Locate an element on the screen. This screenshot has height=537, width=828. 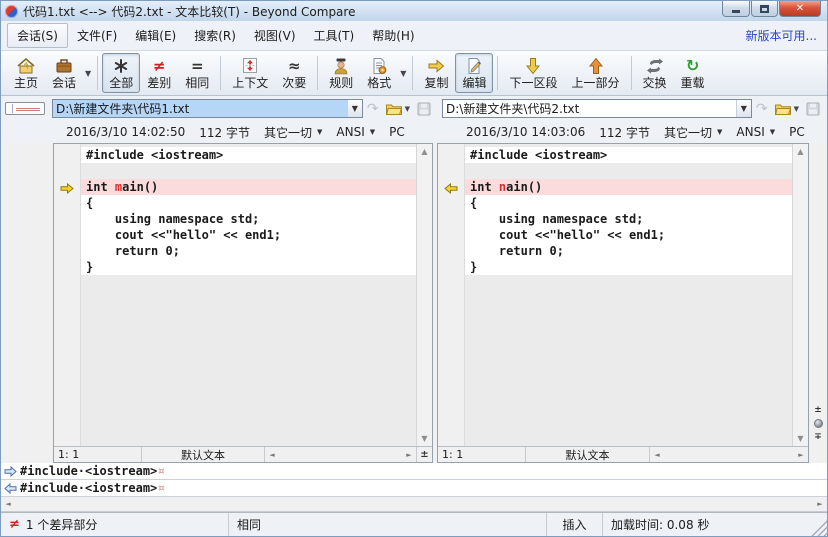
right-line-detail-row: #include·<iostream> ¤ is located at coordinates (414, 488).